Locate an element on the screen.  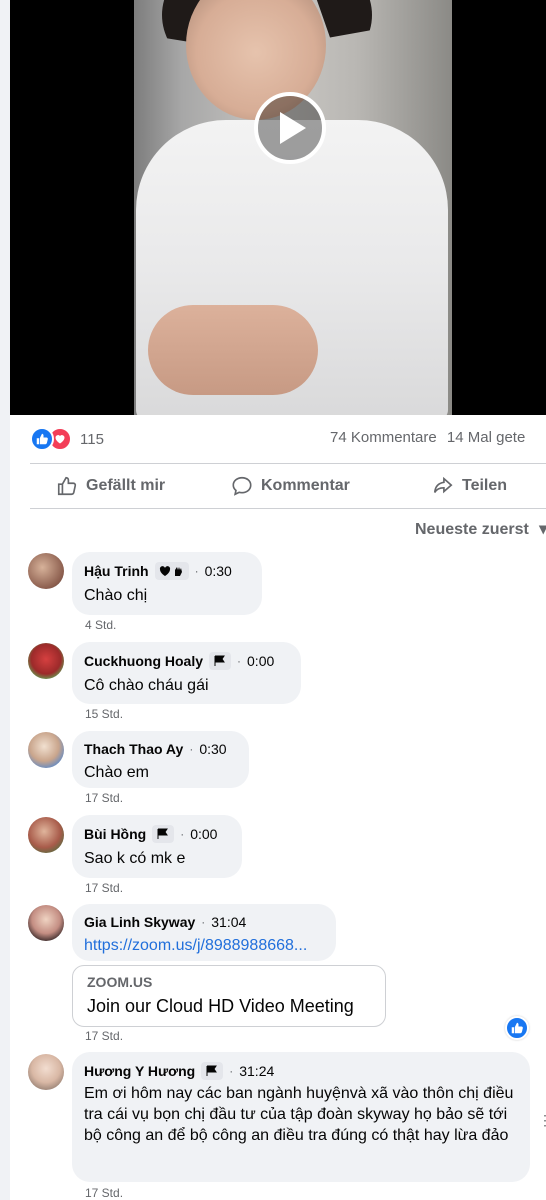
left-rail is located at coordinates (5, 600).